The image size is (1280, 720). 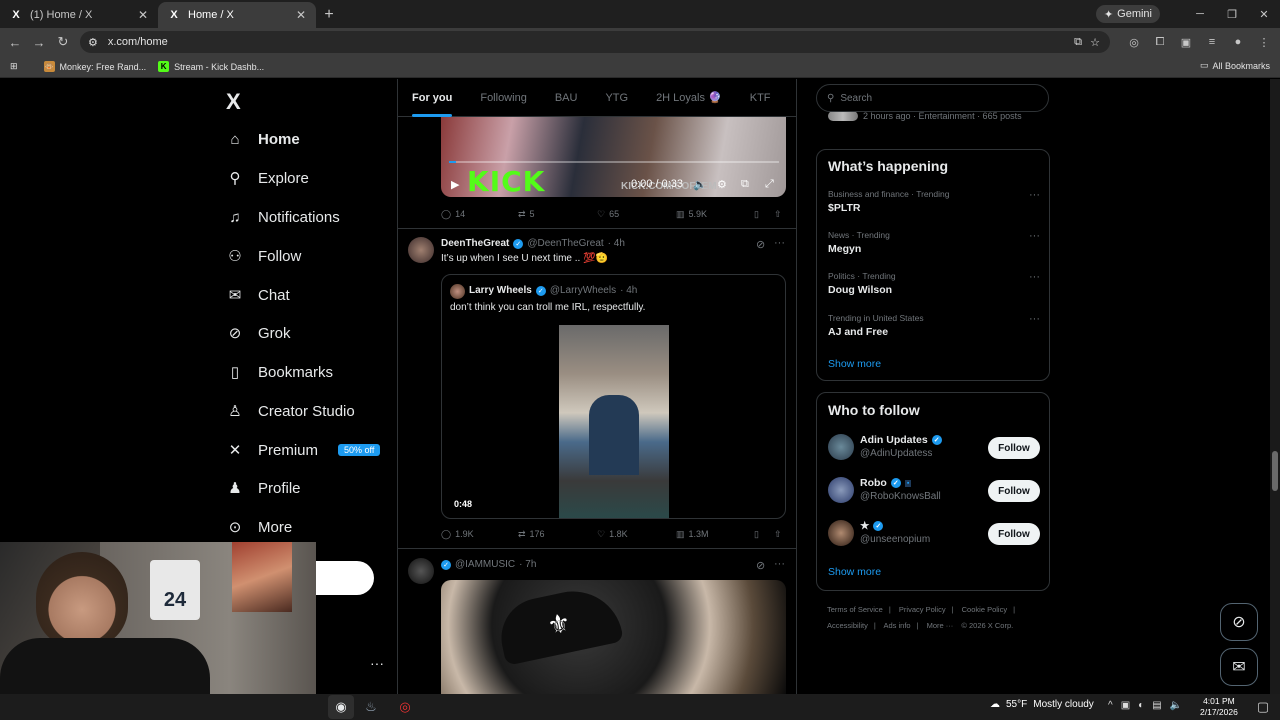 I want to click on follow-suggestion: Adin Updates ✓ @AdinUpdatess Follow, so click(x=934, y=449).